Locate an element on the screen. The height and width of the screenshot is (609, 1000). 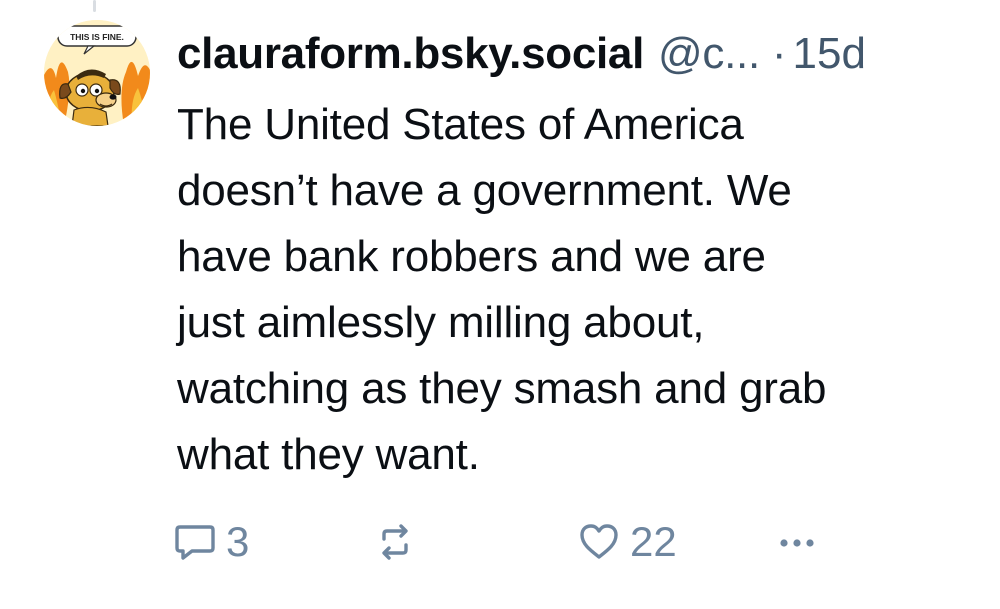
post-header: clauraform.bsky.social @c... · 15d is located at coordinates (577, 54).